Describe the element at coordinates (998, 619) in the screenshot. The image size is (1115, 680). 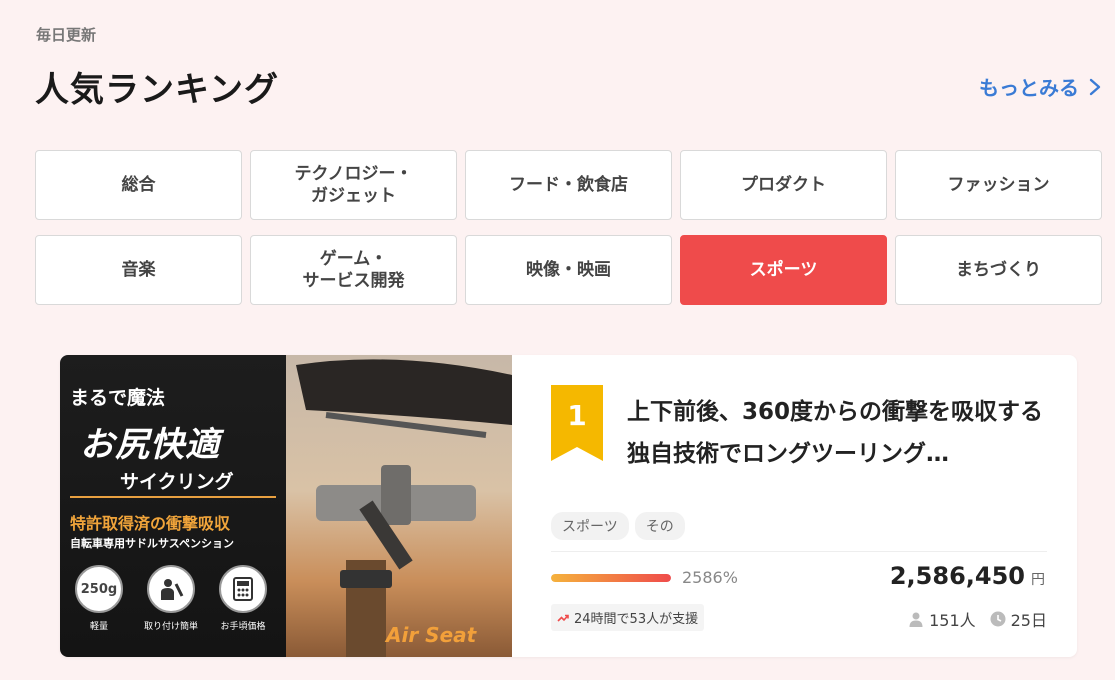
I see `clock-icon` at that location.